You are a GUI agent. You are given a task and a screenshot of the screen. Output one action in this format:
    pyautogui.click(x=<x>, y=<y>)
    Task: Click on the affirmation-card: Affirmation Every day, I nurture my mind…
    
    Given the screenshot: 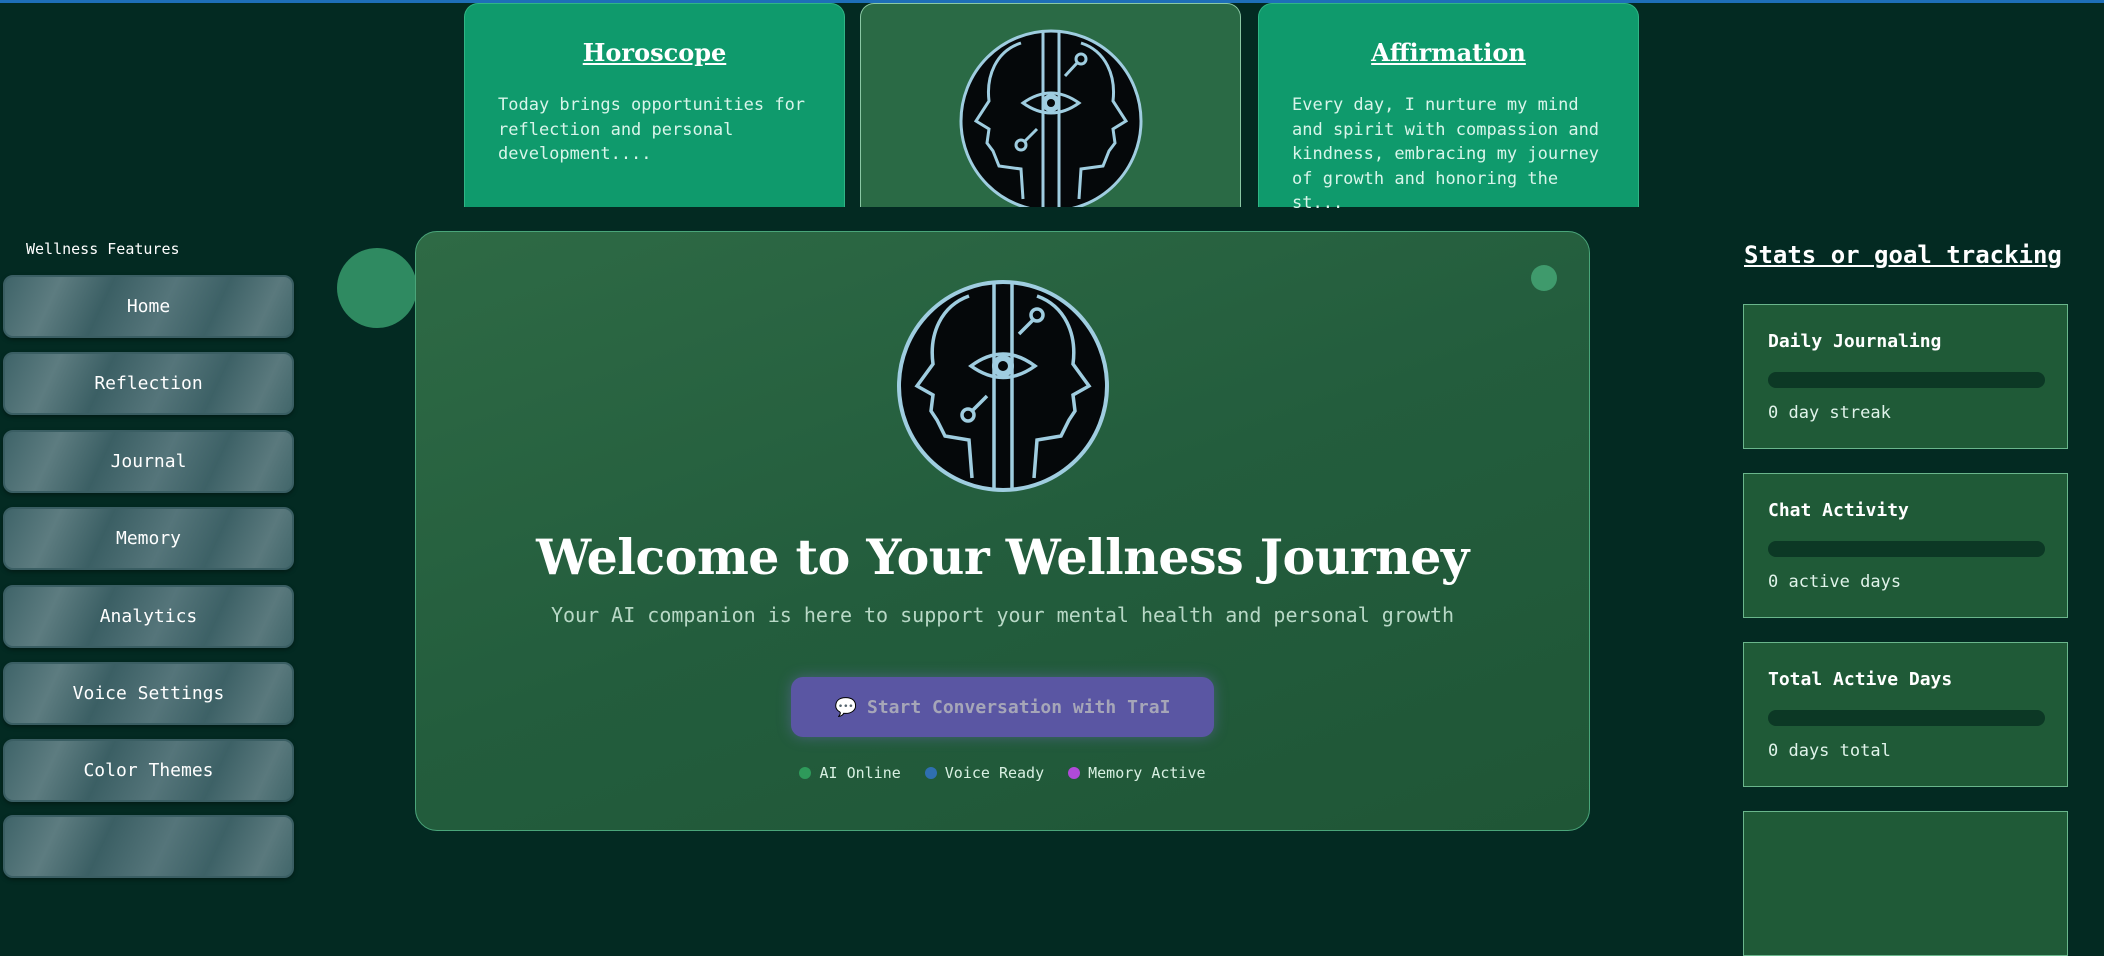 What is the action you would take?
    pyautogui.click(x=1448, y=108)
    